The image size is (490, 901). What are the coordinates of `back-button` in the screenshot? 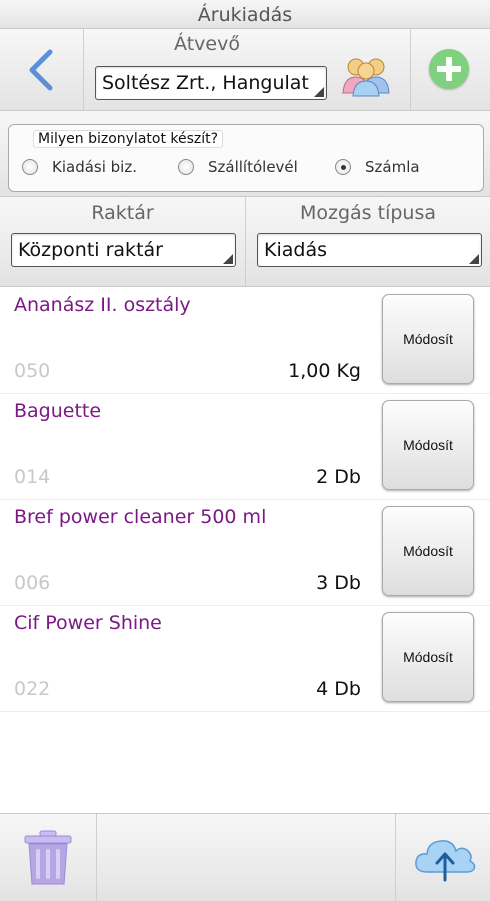 It's located at (42, 69).